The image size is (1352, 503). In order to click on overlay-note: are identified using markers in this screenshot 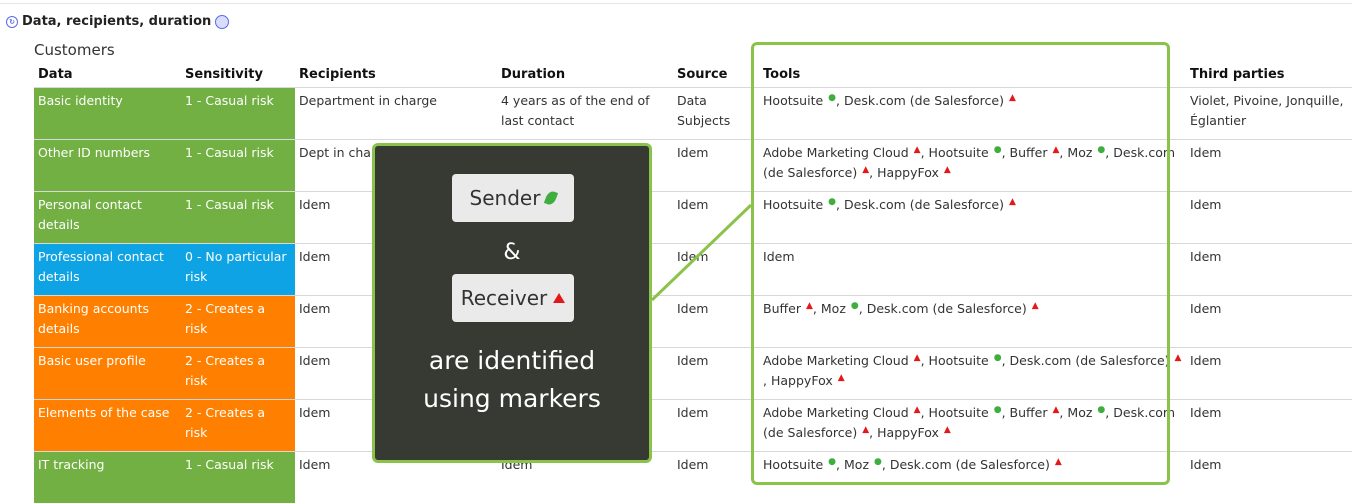, I will do `click(512, 380)`.